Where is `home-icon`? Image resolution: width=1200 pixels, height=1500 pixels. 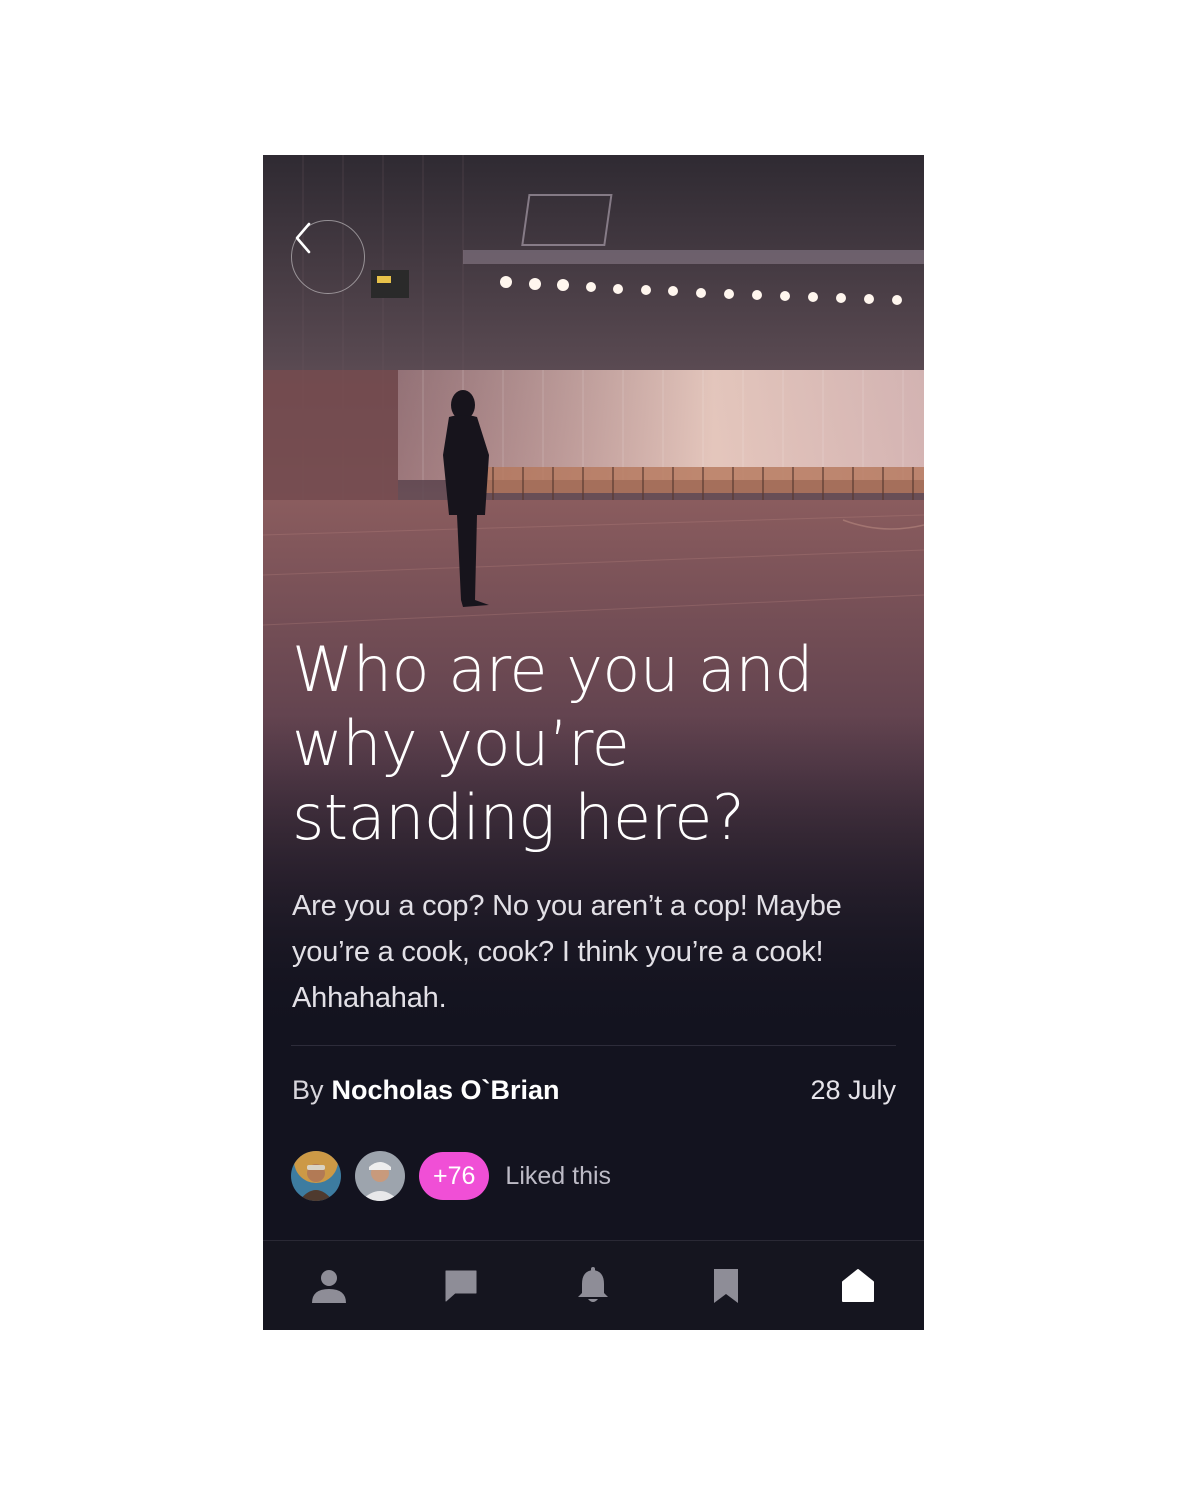
home-icon is located at coordinates (857, 1285).